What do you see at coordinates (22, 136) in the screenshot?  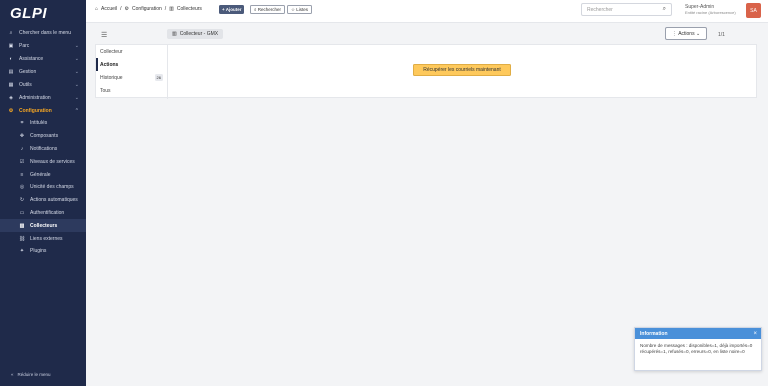 I see `components-icon: ✥` at bounding box center [22, 136].